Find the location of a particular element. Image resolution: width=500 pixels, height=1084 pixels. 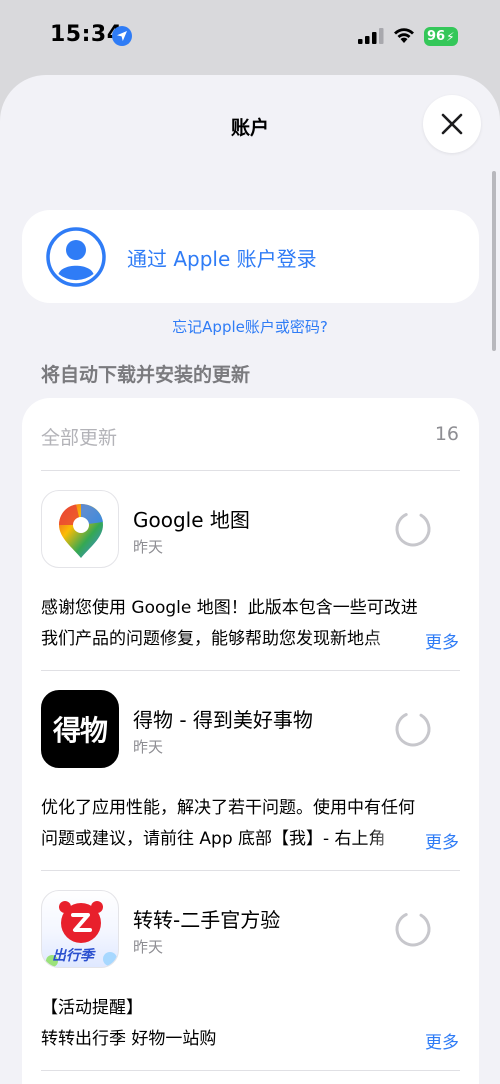

app-name: 得物 - 得到美好事物 is located at coordinates (223, 720).